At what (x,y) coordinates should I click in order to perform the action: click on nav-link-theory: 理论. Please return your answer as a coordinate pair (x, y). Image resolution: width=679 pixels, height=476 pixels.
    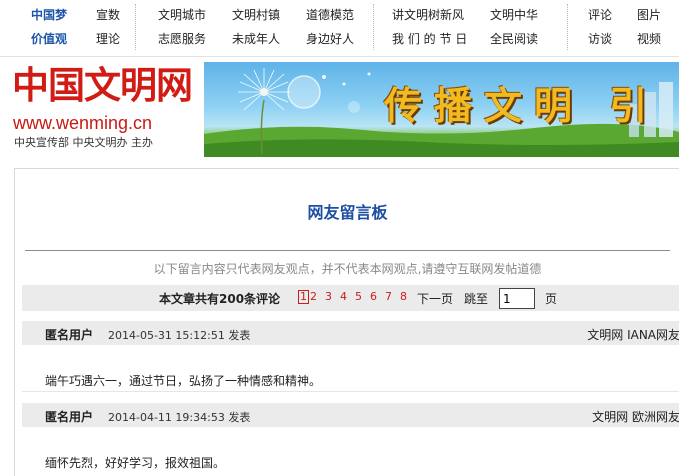
    Looking at the image, I should click on (108, 39).